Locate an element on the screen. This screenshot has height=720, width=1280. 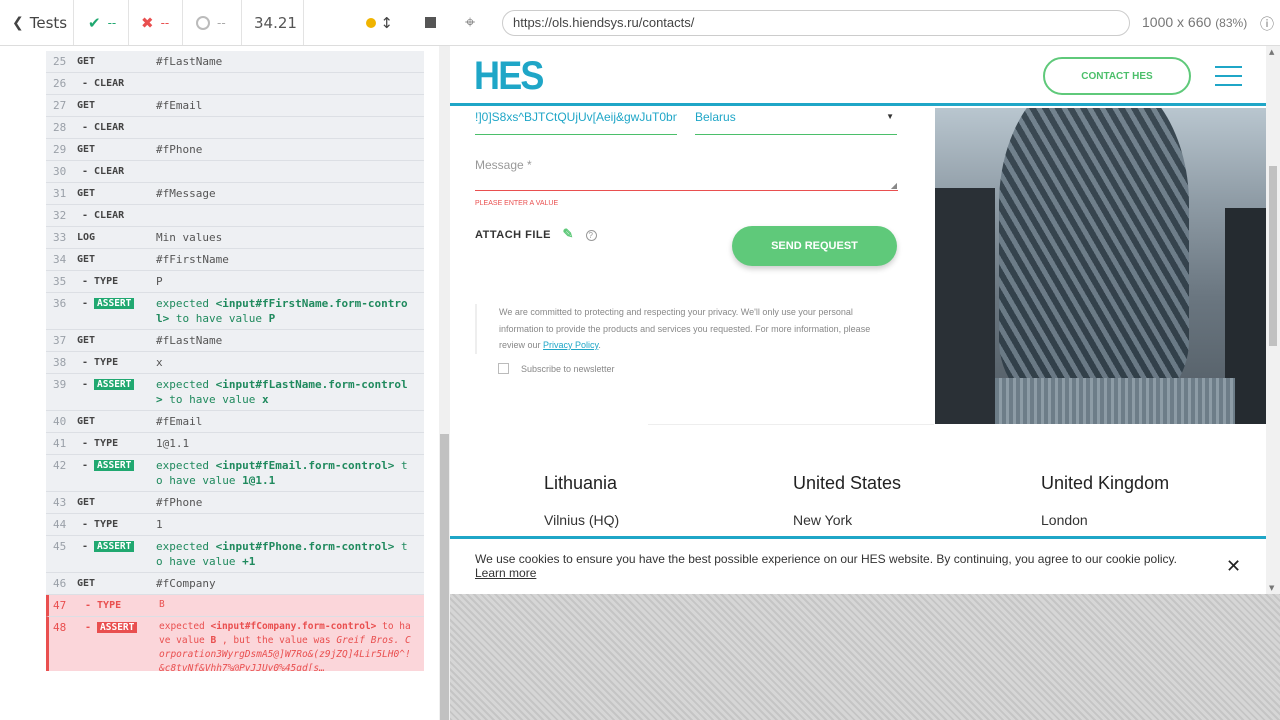
command-number: 34 is located at coordinates (60, 259).